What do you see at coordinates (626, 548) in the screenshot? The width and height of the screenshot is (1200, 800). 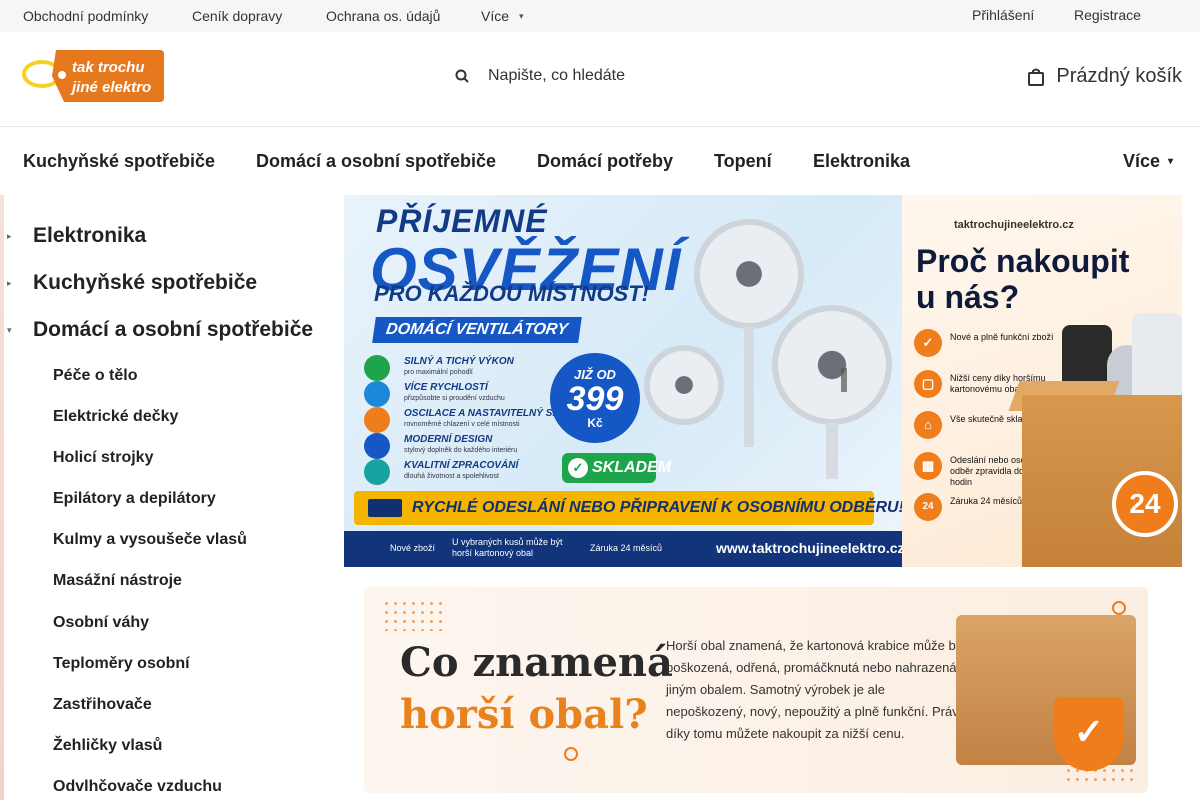 I see `footer-warranty: Záruka 24 měsíců` at bounding box center [626, 548].